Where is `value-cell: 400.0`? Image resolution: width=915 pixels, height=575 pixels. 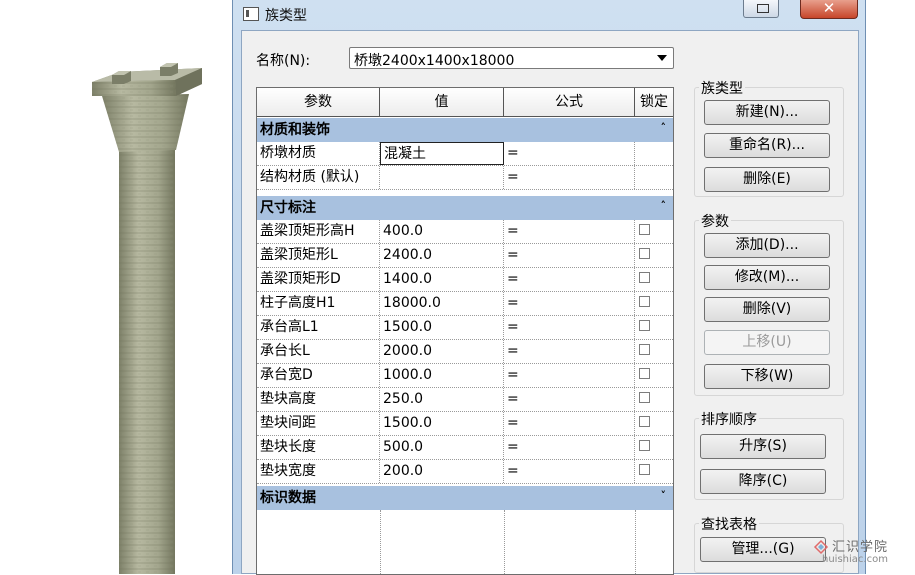
value-cell: 400.0 is located at coordinates (442, 231).